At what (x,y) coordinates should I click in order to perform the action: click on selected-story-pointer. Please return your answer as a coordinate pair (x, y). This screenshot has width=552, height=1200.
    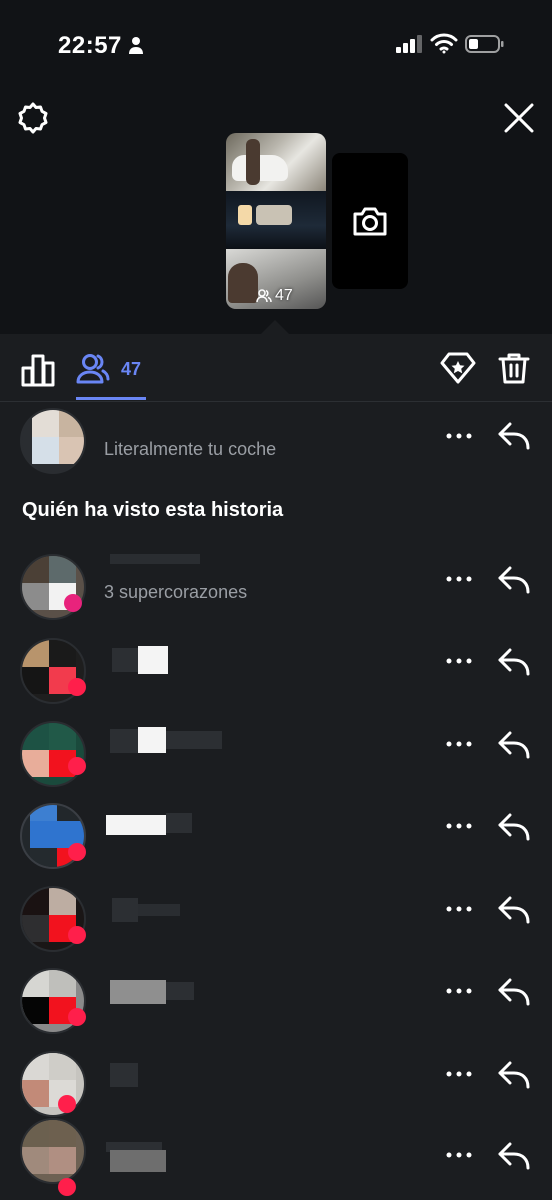
    Looking at the image, I should click on (275, 327).